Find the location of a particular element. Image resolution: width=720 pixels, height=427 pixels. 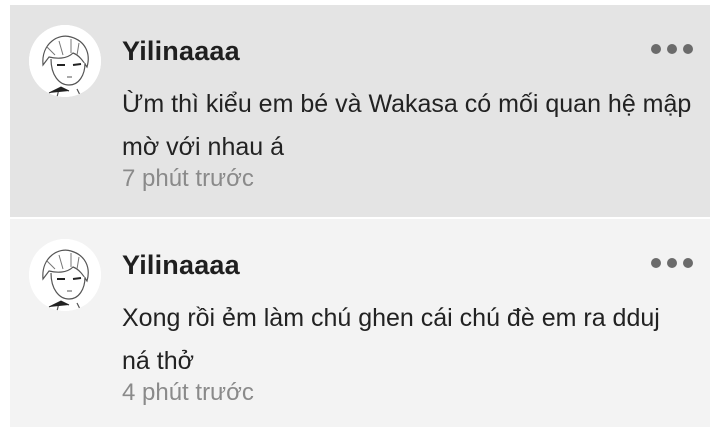

comment-timestamp: 7 phút trước is located at coordinates (188, 178).